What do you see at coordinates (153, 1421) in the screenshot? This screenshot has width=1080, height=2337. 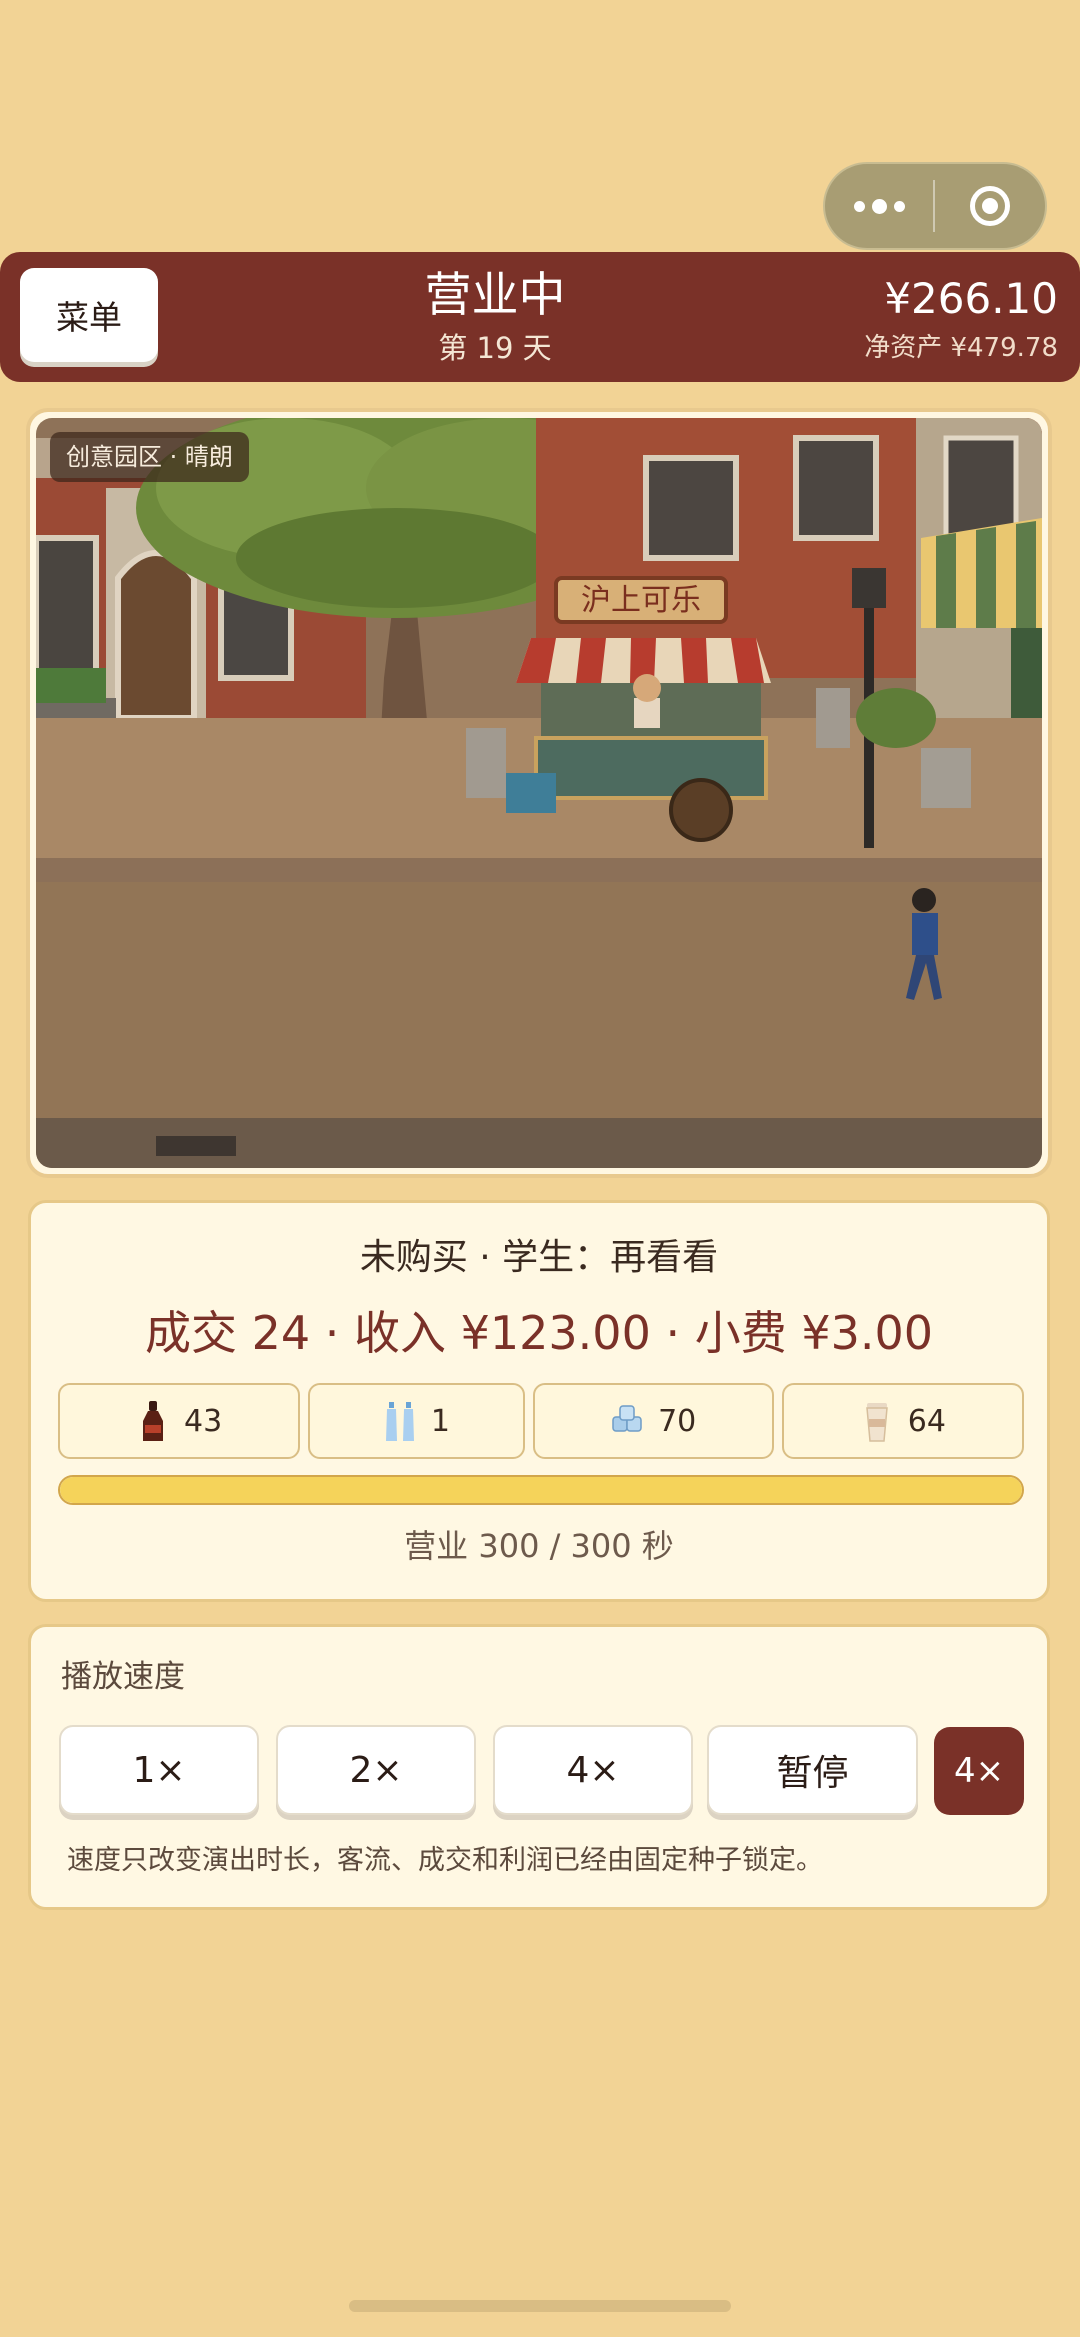 I see `cola-bottle-icon` at bounding box center [153, 1421].